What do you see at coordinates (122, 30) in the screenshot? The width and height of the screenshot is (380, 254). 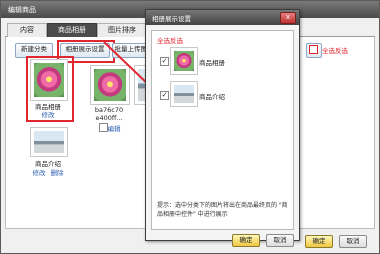 I see `tab-image-sort: 图片排序` at bounding box center [122, 30].